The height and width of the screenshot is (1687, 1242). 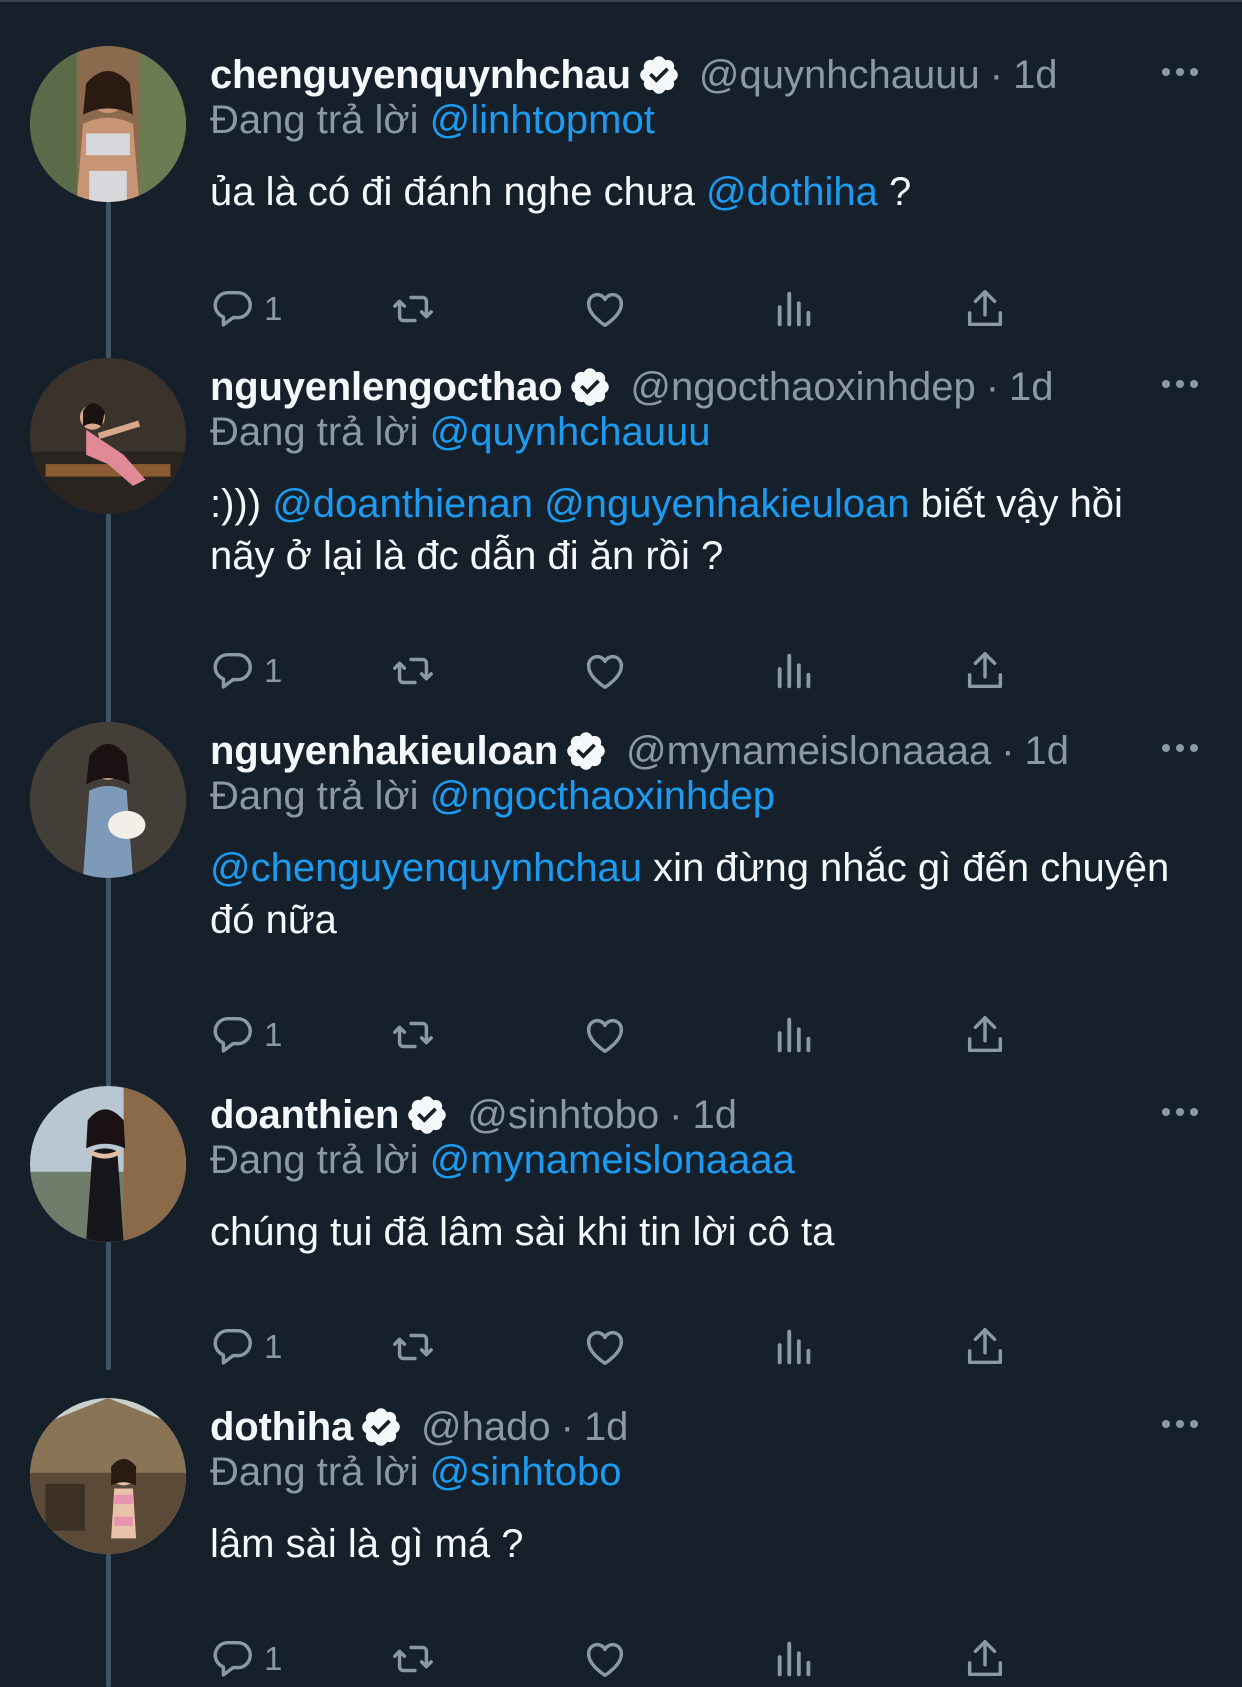 What do you see at coordinates (602, 796) in the screenshot?
I see `reply-to-mention: @ngocthaoxinhdep` at bounding box center [602, 796].